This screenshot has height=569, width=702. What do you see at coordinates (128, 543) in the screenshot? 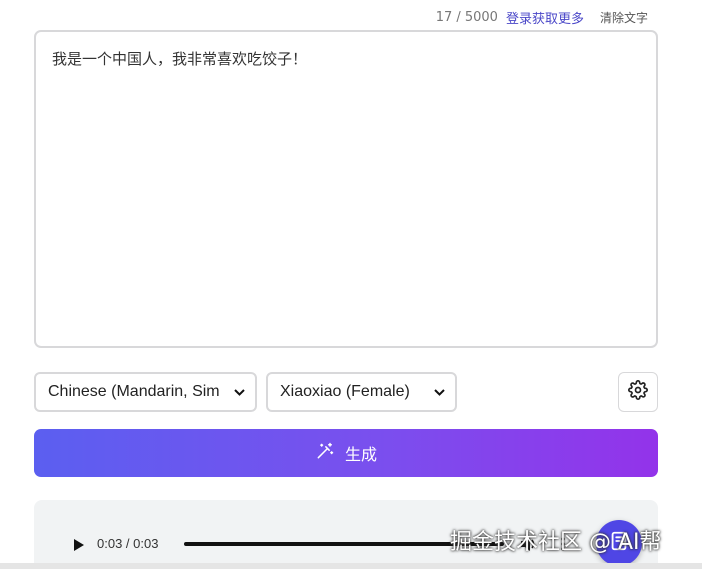
I see `playback-time: 0:03 / 0:03` at bounding box center [128, 543].